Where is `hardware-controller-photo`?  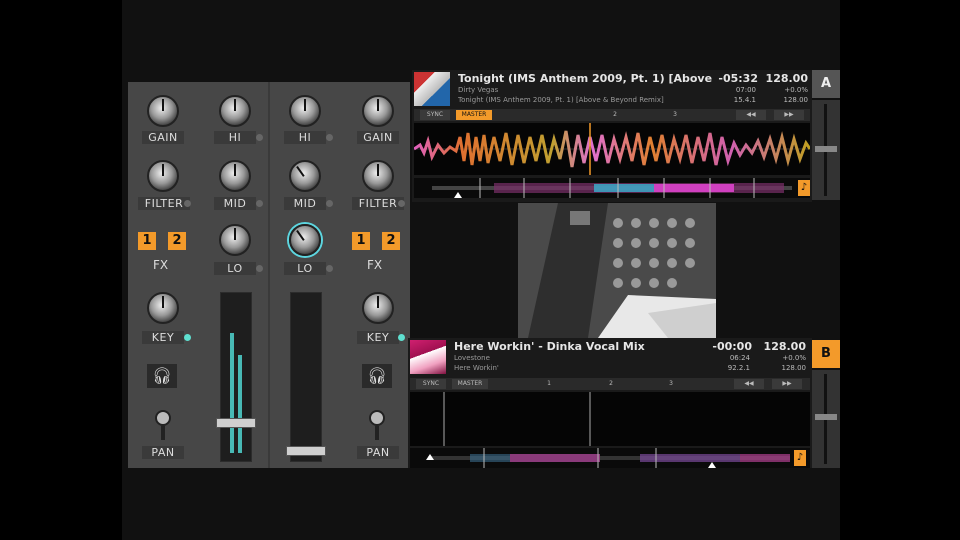
hardware-controller-photo is located at coordinates (617, 270).